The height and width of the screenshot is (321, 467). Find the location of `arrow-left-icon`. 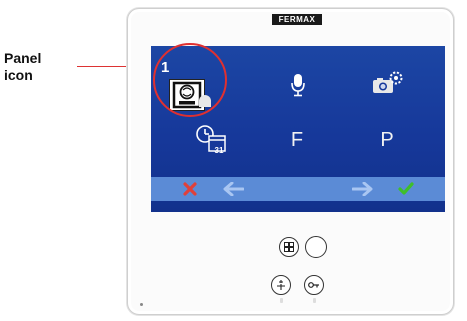

arrow-left-icon is located at coordinates (233, 189).